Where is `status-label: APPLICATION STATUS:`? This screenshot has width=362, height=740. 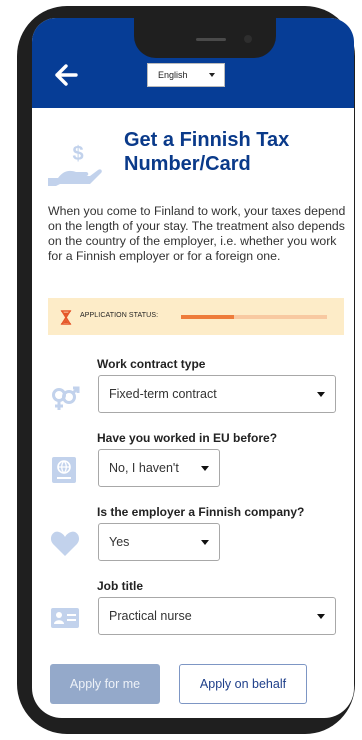 status-label: APPLICATION STATUS: is located at coordinates (119, 315).